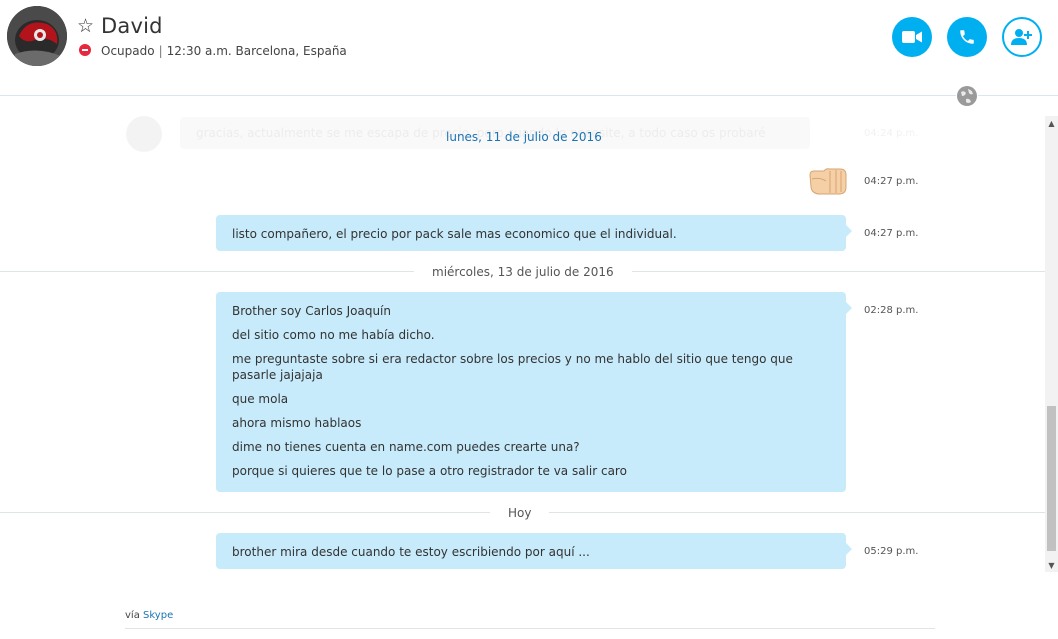 Image resolution: width=1058 pixels, height=639 pixels. Describe the element at coordinates (132, 26) in the screenshot. I see `contact-name: David` at that location.